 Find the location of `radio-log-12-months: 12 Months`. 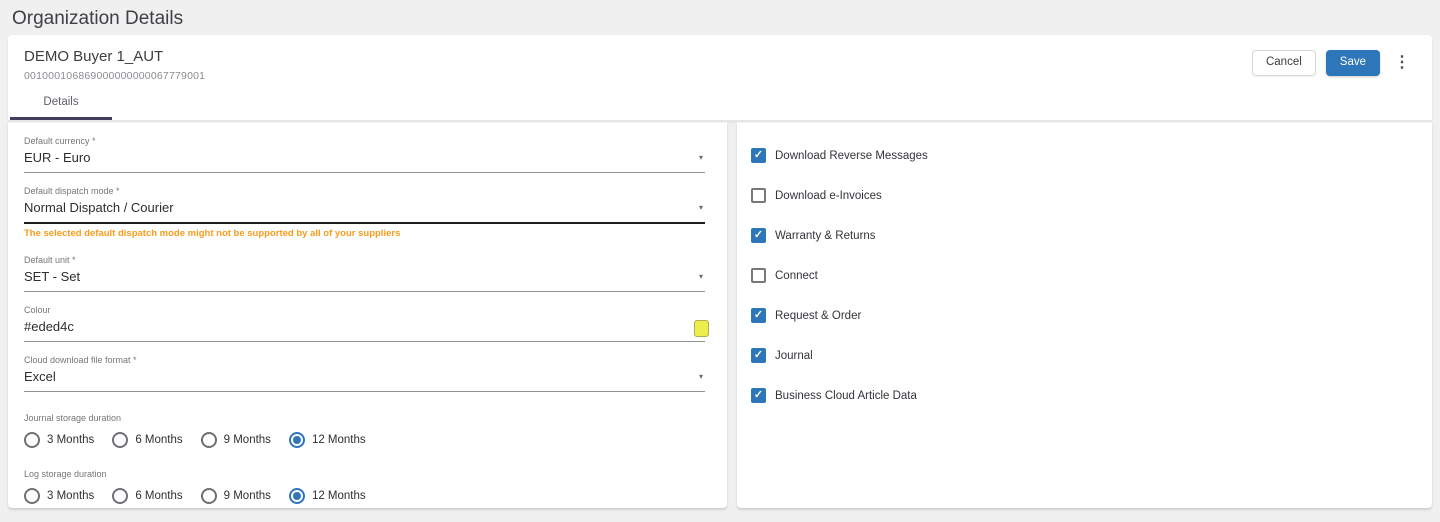

radio-log-12-months: 12 Months is located at coordinates (327, 496).